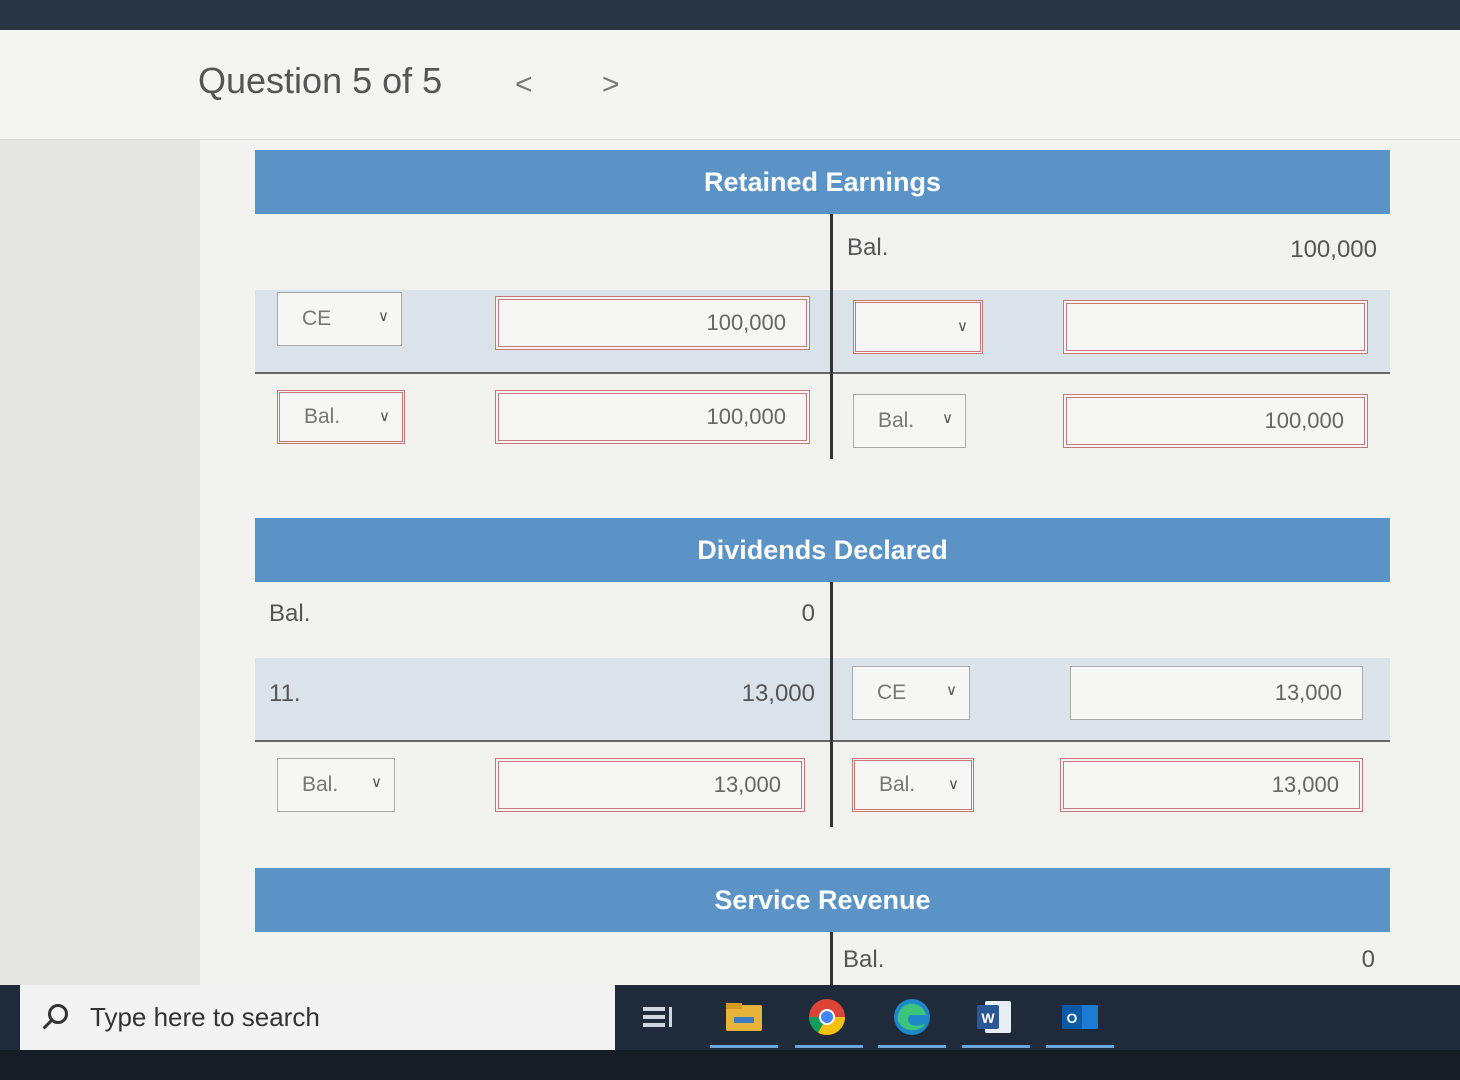  What do you see at coordinates (822, 620) in the screenshot?
I see `t-account-row: Bal. 0` at bounding box center [822, 620].